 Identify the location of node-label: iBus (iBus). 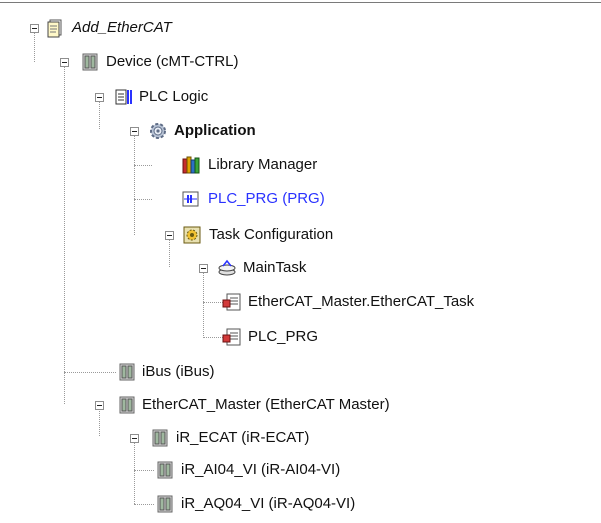
(178, 371).